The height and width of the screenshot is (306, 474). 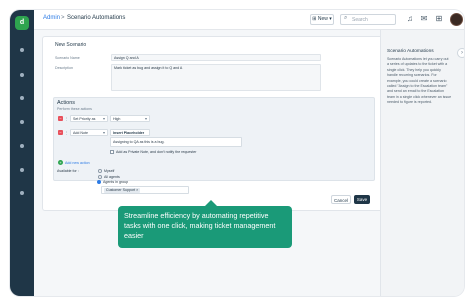 I want to click on app-logo: d, so click(x=22, y=23).